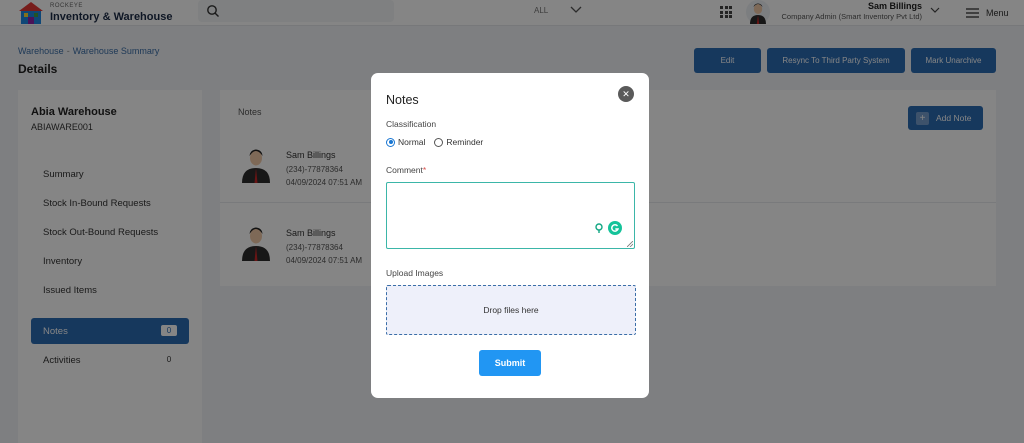 This screenshot has height=443, width=1024. Describe the element at coordinates (630, 244) in the screenshot. I see `resize-handle-icon` at that location.